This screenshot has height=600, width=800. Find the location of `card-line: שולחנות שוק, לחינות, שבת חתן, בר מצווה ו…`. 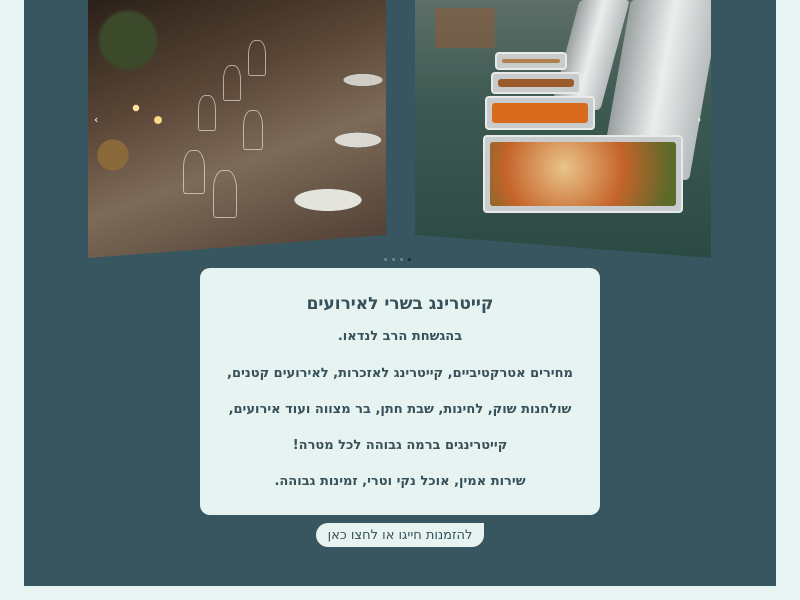

card-line: שולחנות שוק, לחינות, שבת חתן, בר מצווה ו… is located at coordinates (400, 409).